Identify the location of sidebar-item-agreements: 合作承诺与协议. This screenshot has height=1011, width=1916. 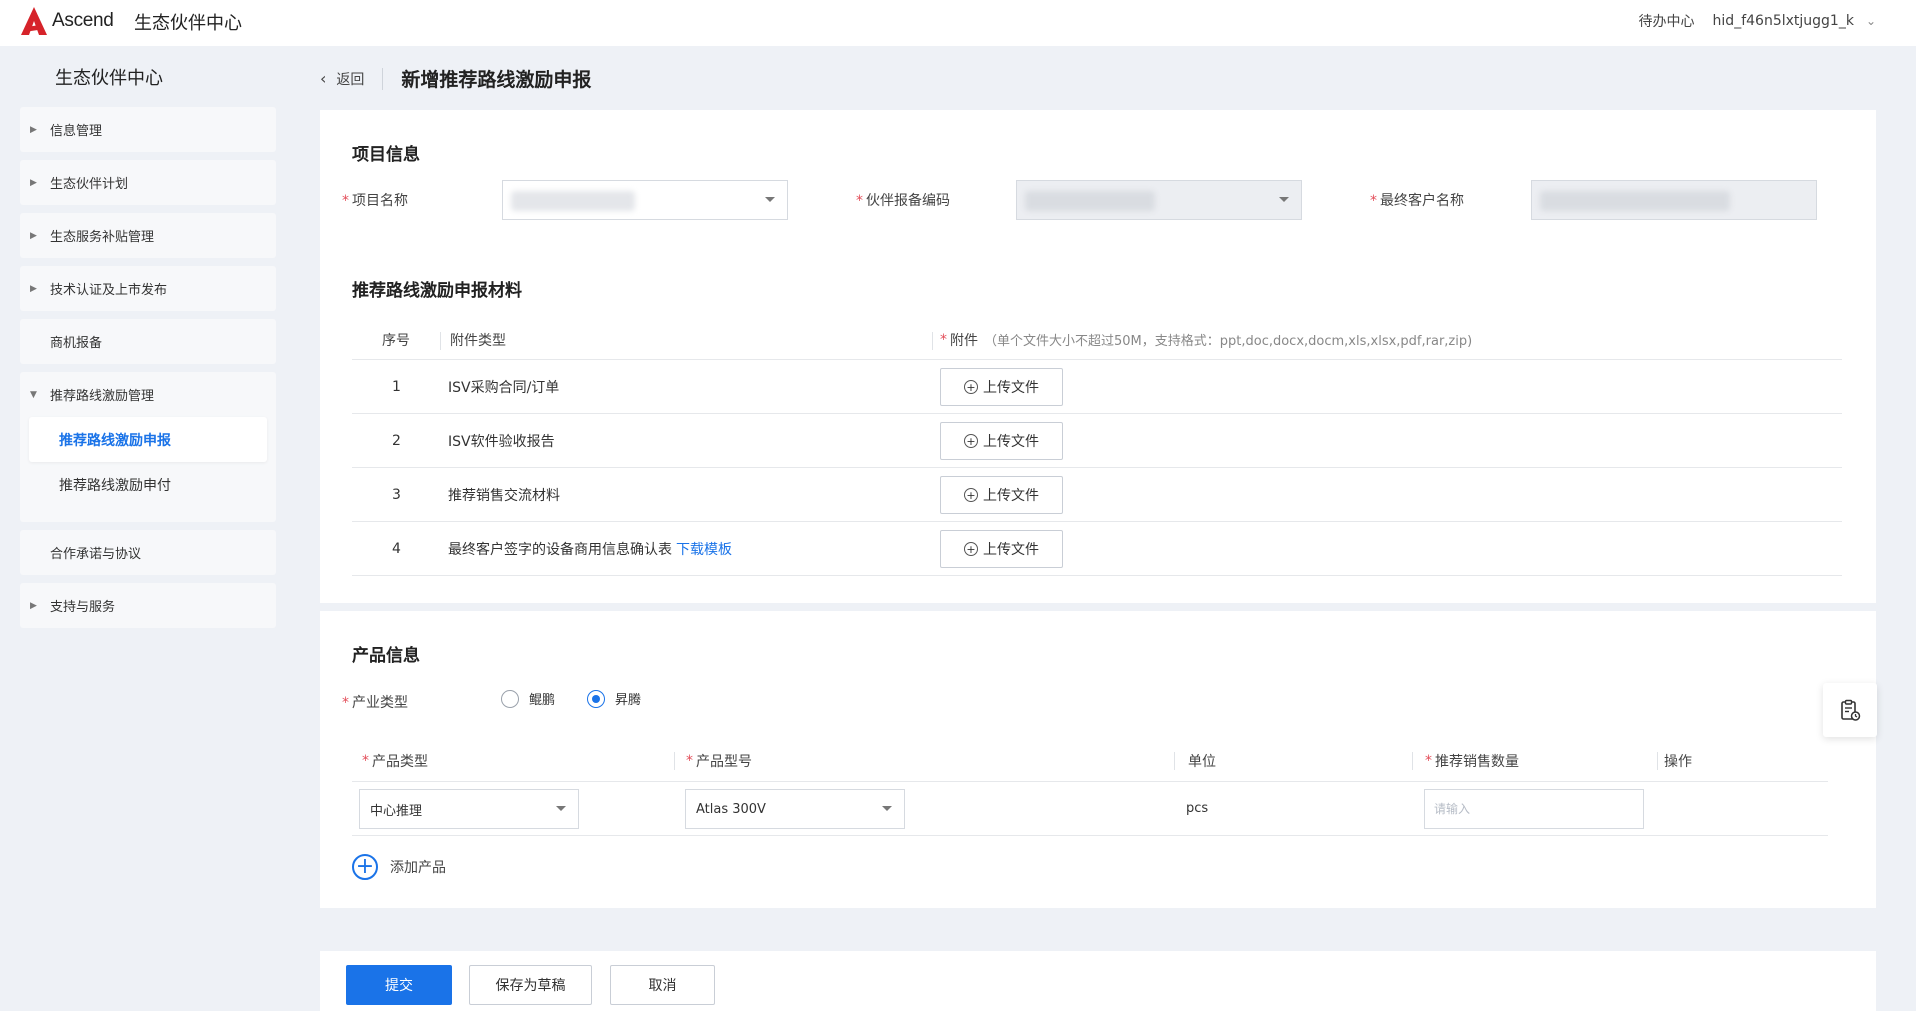
(148, 552).